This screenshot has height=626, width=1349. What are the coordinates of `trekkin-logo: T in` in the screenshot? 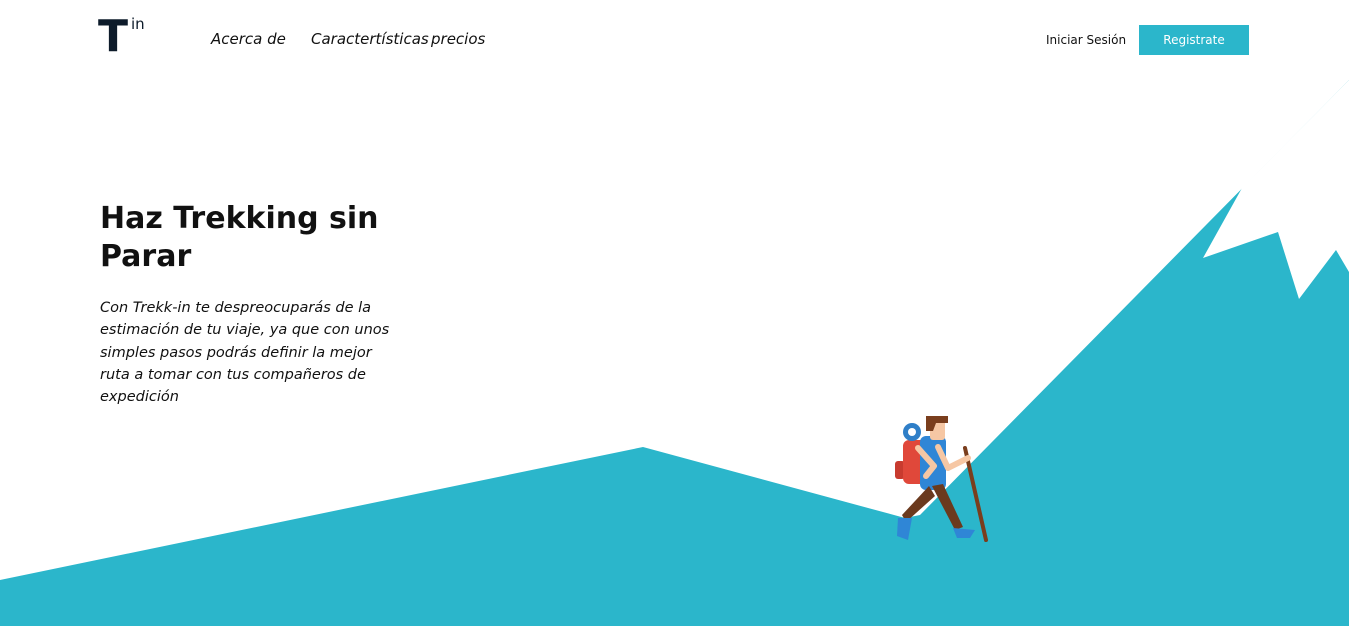 It's located at (128, 37).